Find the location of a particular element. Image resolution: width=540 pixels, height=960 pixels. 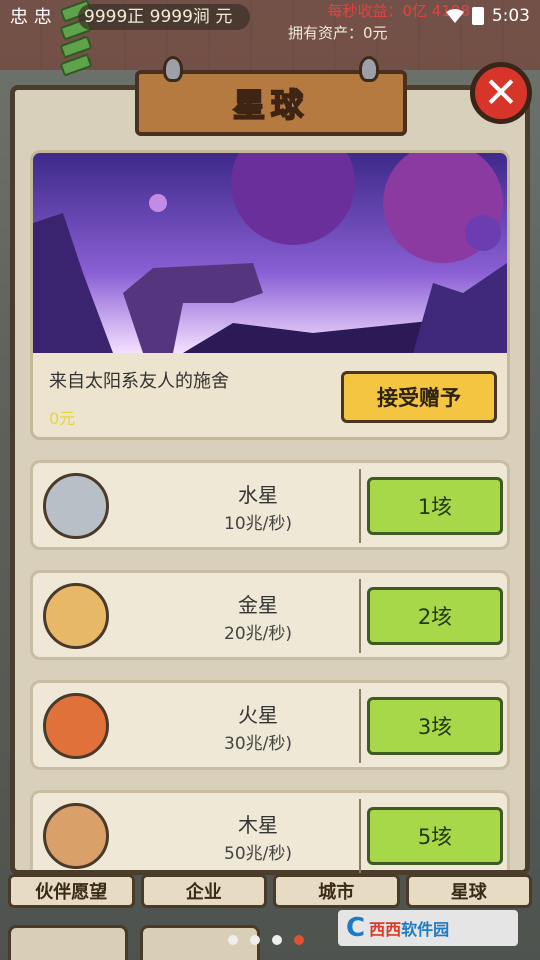

planet-row: 木星 50兆/秒) 5垓 is located at coordinates (270, 831).